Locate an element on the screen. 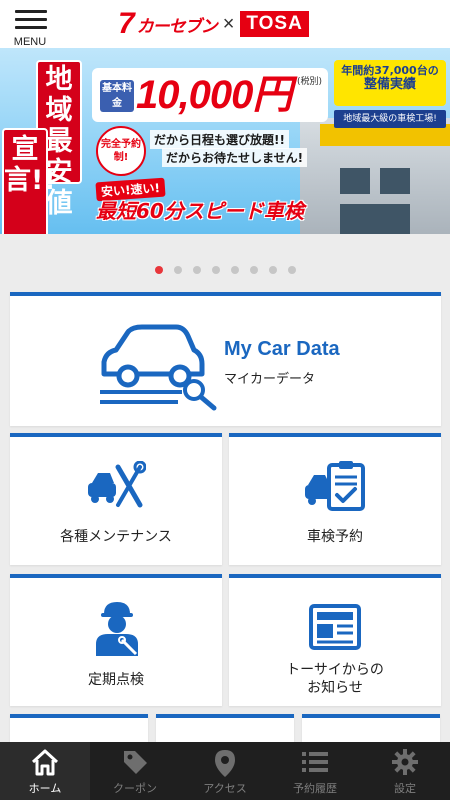 The image size is (450, 800). tab-coupon-label: クーポン is located at coordinates (135, 788).